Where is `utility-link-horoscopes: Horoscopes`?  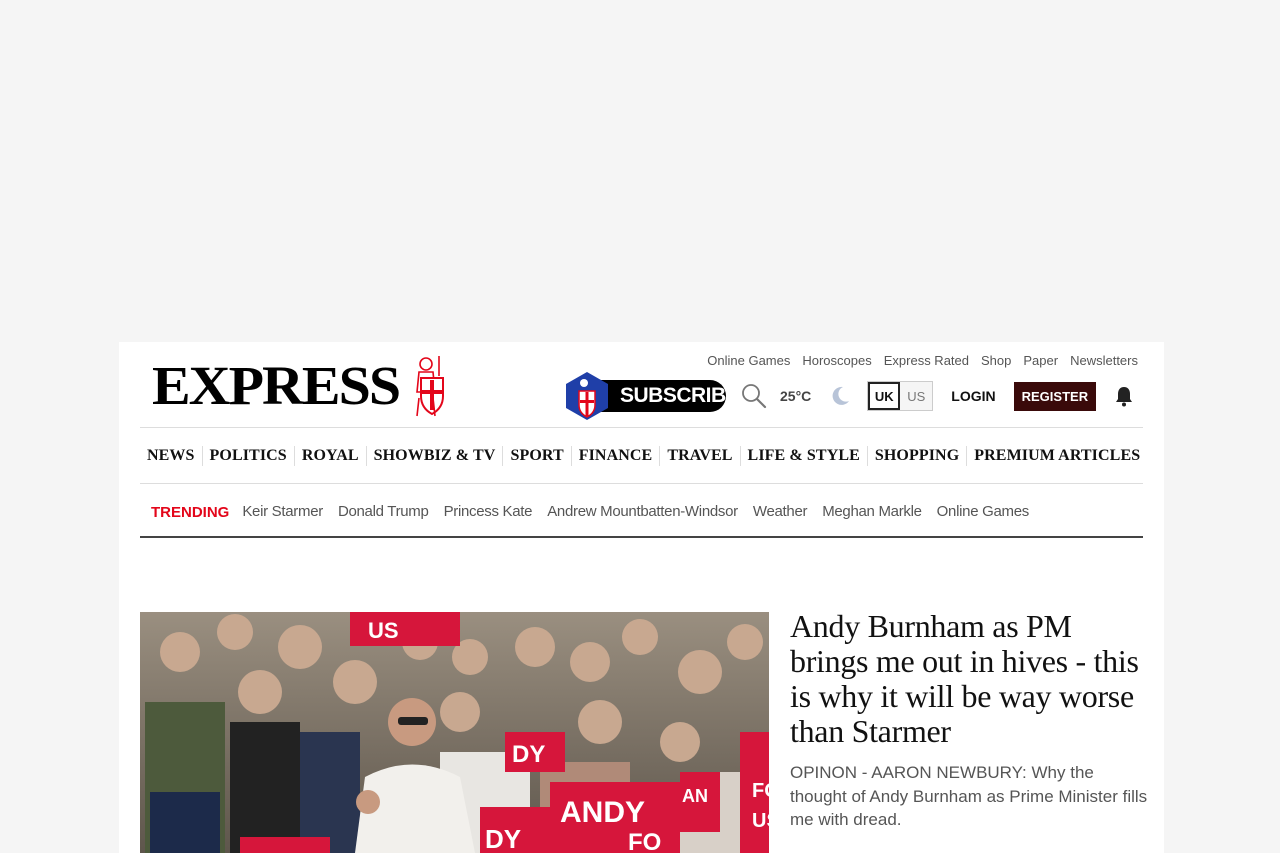
utility-link-horoscopes: Horoscopes is located at coordinates (836, 360).